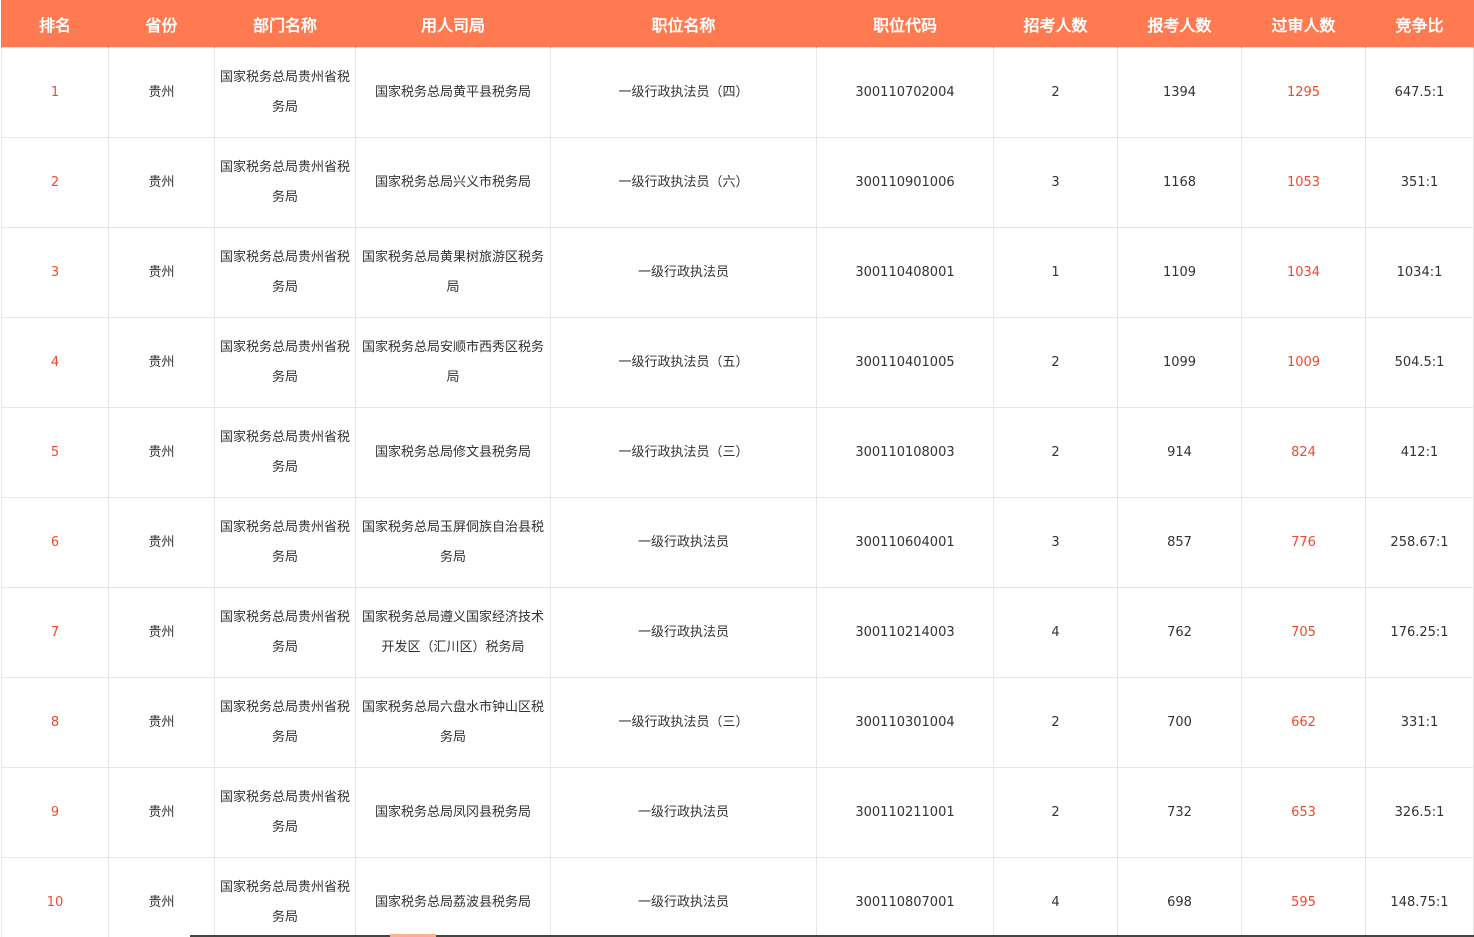  Describe the element at coordinates (1419, 812) in the screenshot. I see `ratio-cell: 326.5:1` at that location.